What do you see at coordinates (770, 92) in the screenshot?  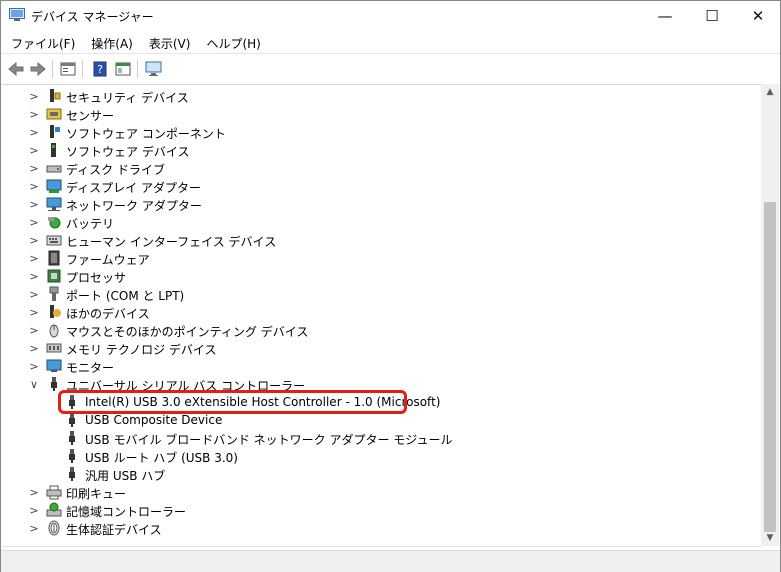 I see `scroll-up-arrow-icon: ▲` at bounding box center [770, 92].